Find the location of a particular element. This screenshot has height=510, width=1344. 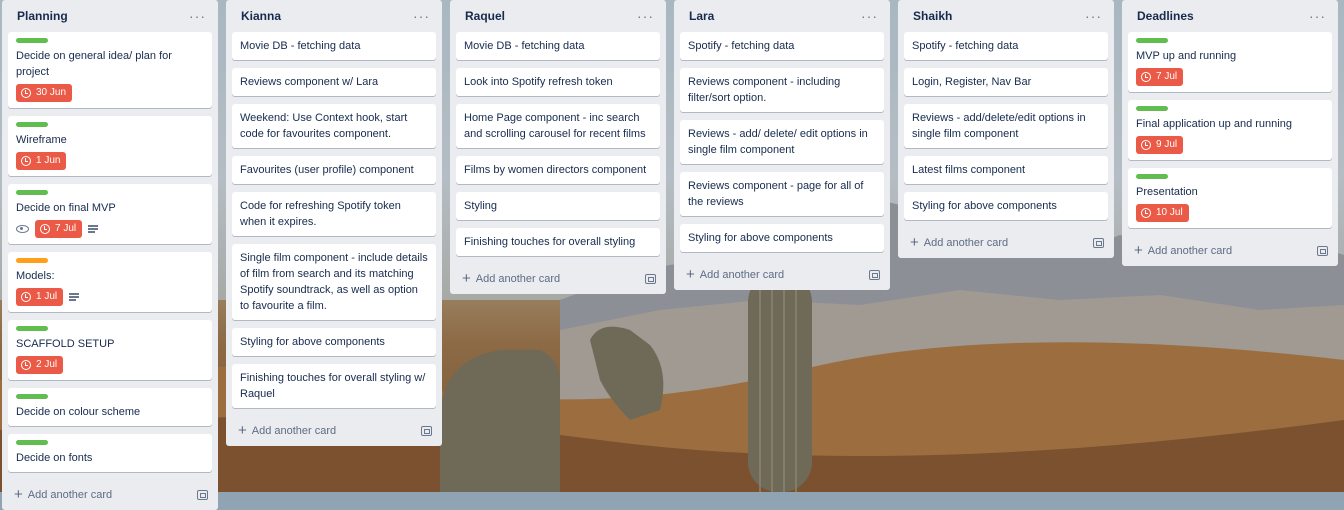

card: MVP up and running 7 Jul is located at coordinates (1230, 62).